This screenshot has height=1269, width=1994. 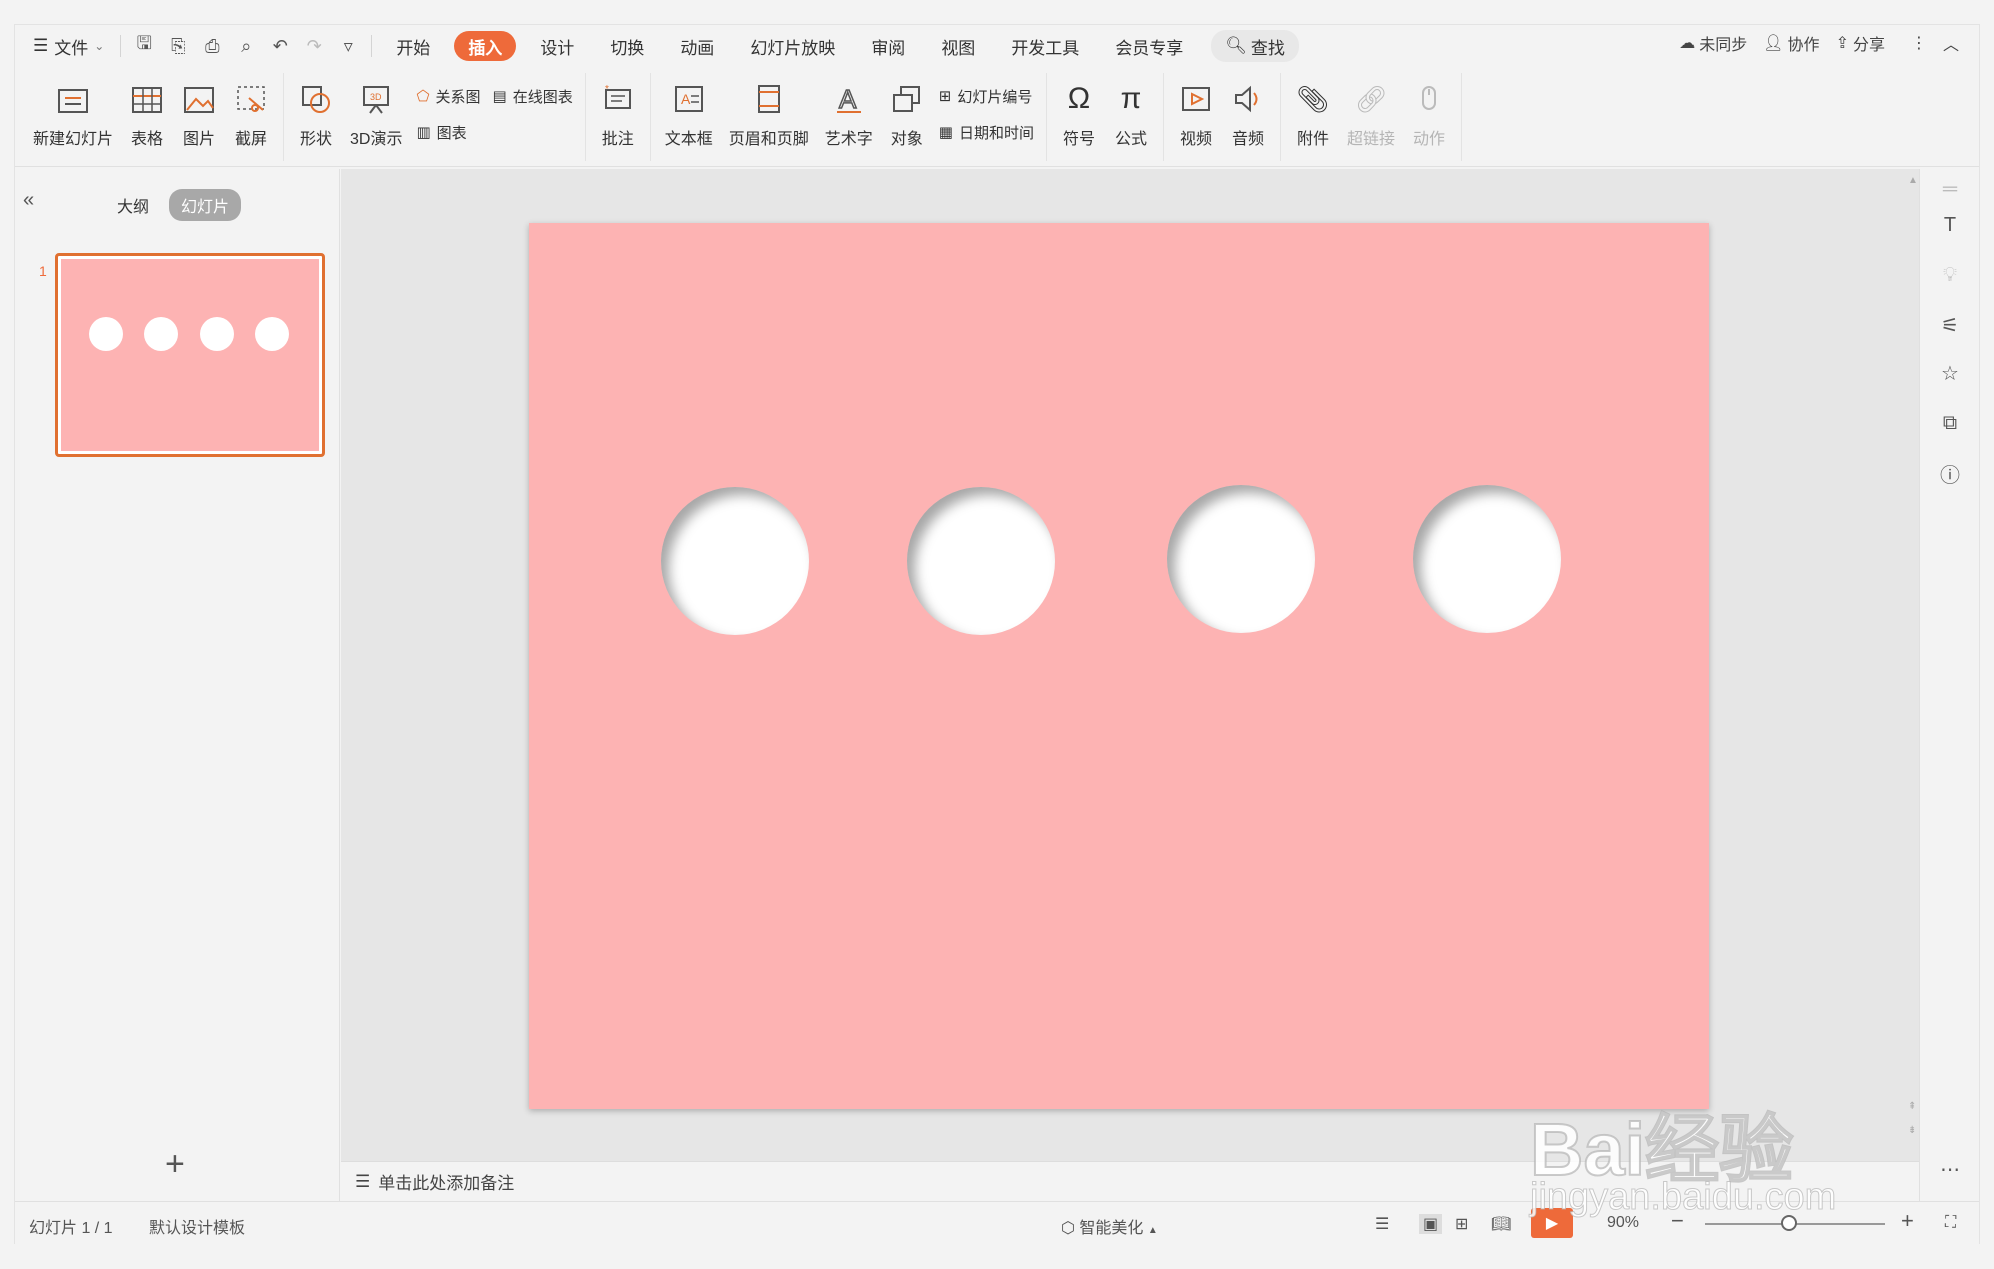 What do you see at coordinates (448, 96) in the screenshot?
I see `smartart-button: ⬠ 关系图` at bounding box center [448, 96].